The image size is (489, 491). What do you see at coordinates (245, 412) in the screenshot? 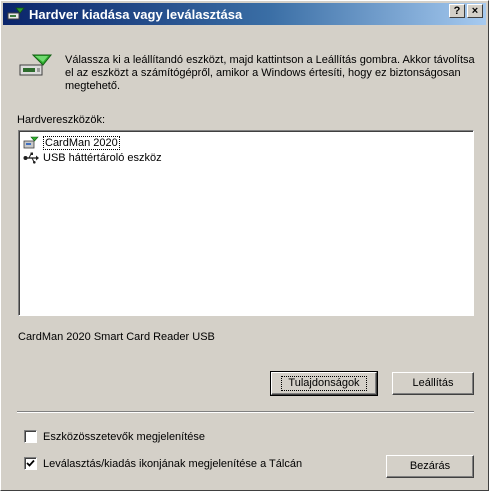
I see `separator` at bounding box center [245, 412].